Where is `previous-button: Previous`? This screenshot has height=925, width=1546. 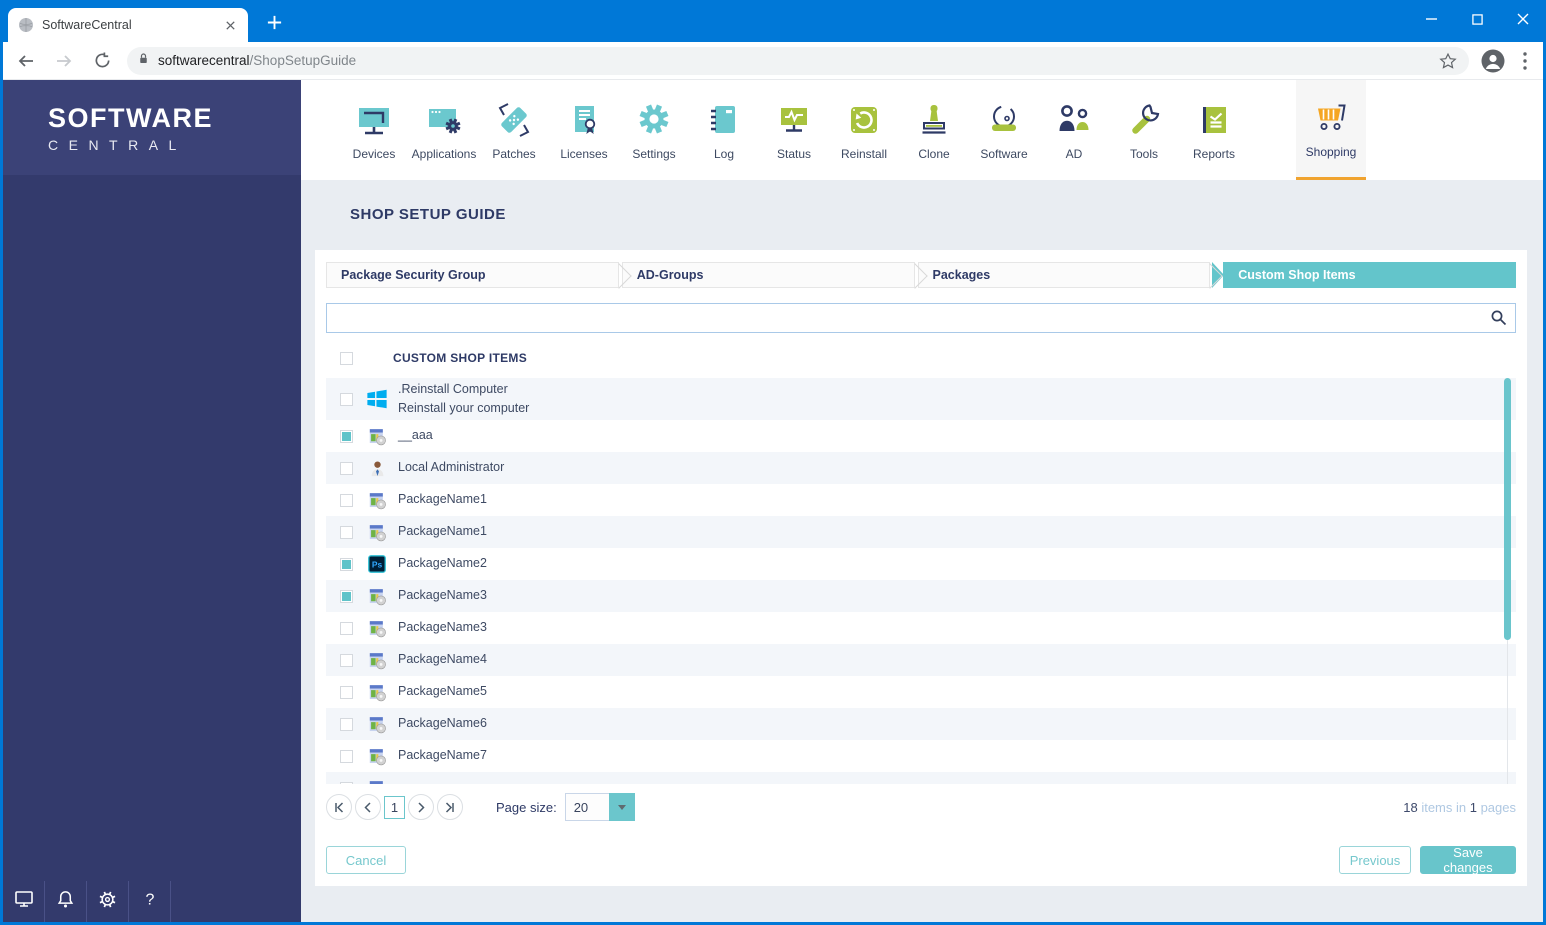 previous-button: Previous is located at coordinates (1375, 860).